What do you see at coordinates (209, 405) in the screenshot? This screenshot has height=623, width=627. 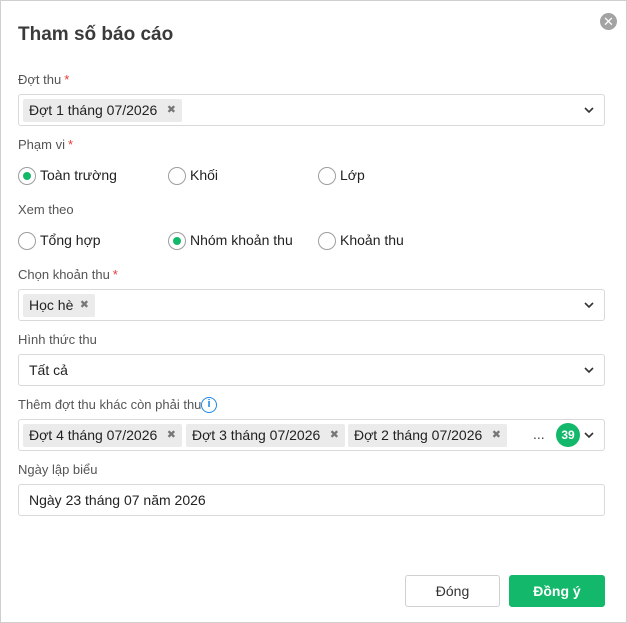 I see `info-icon: i` at bounding box center [209, 405].